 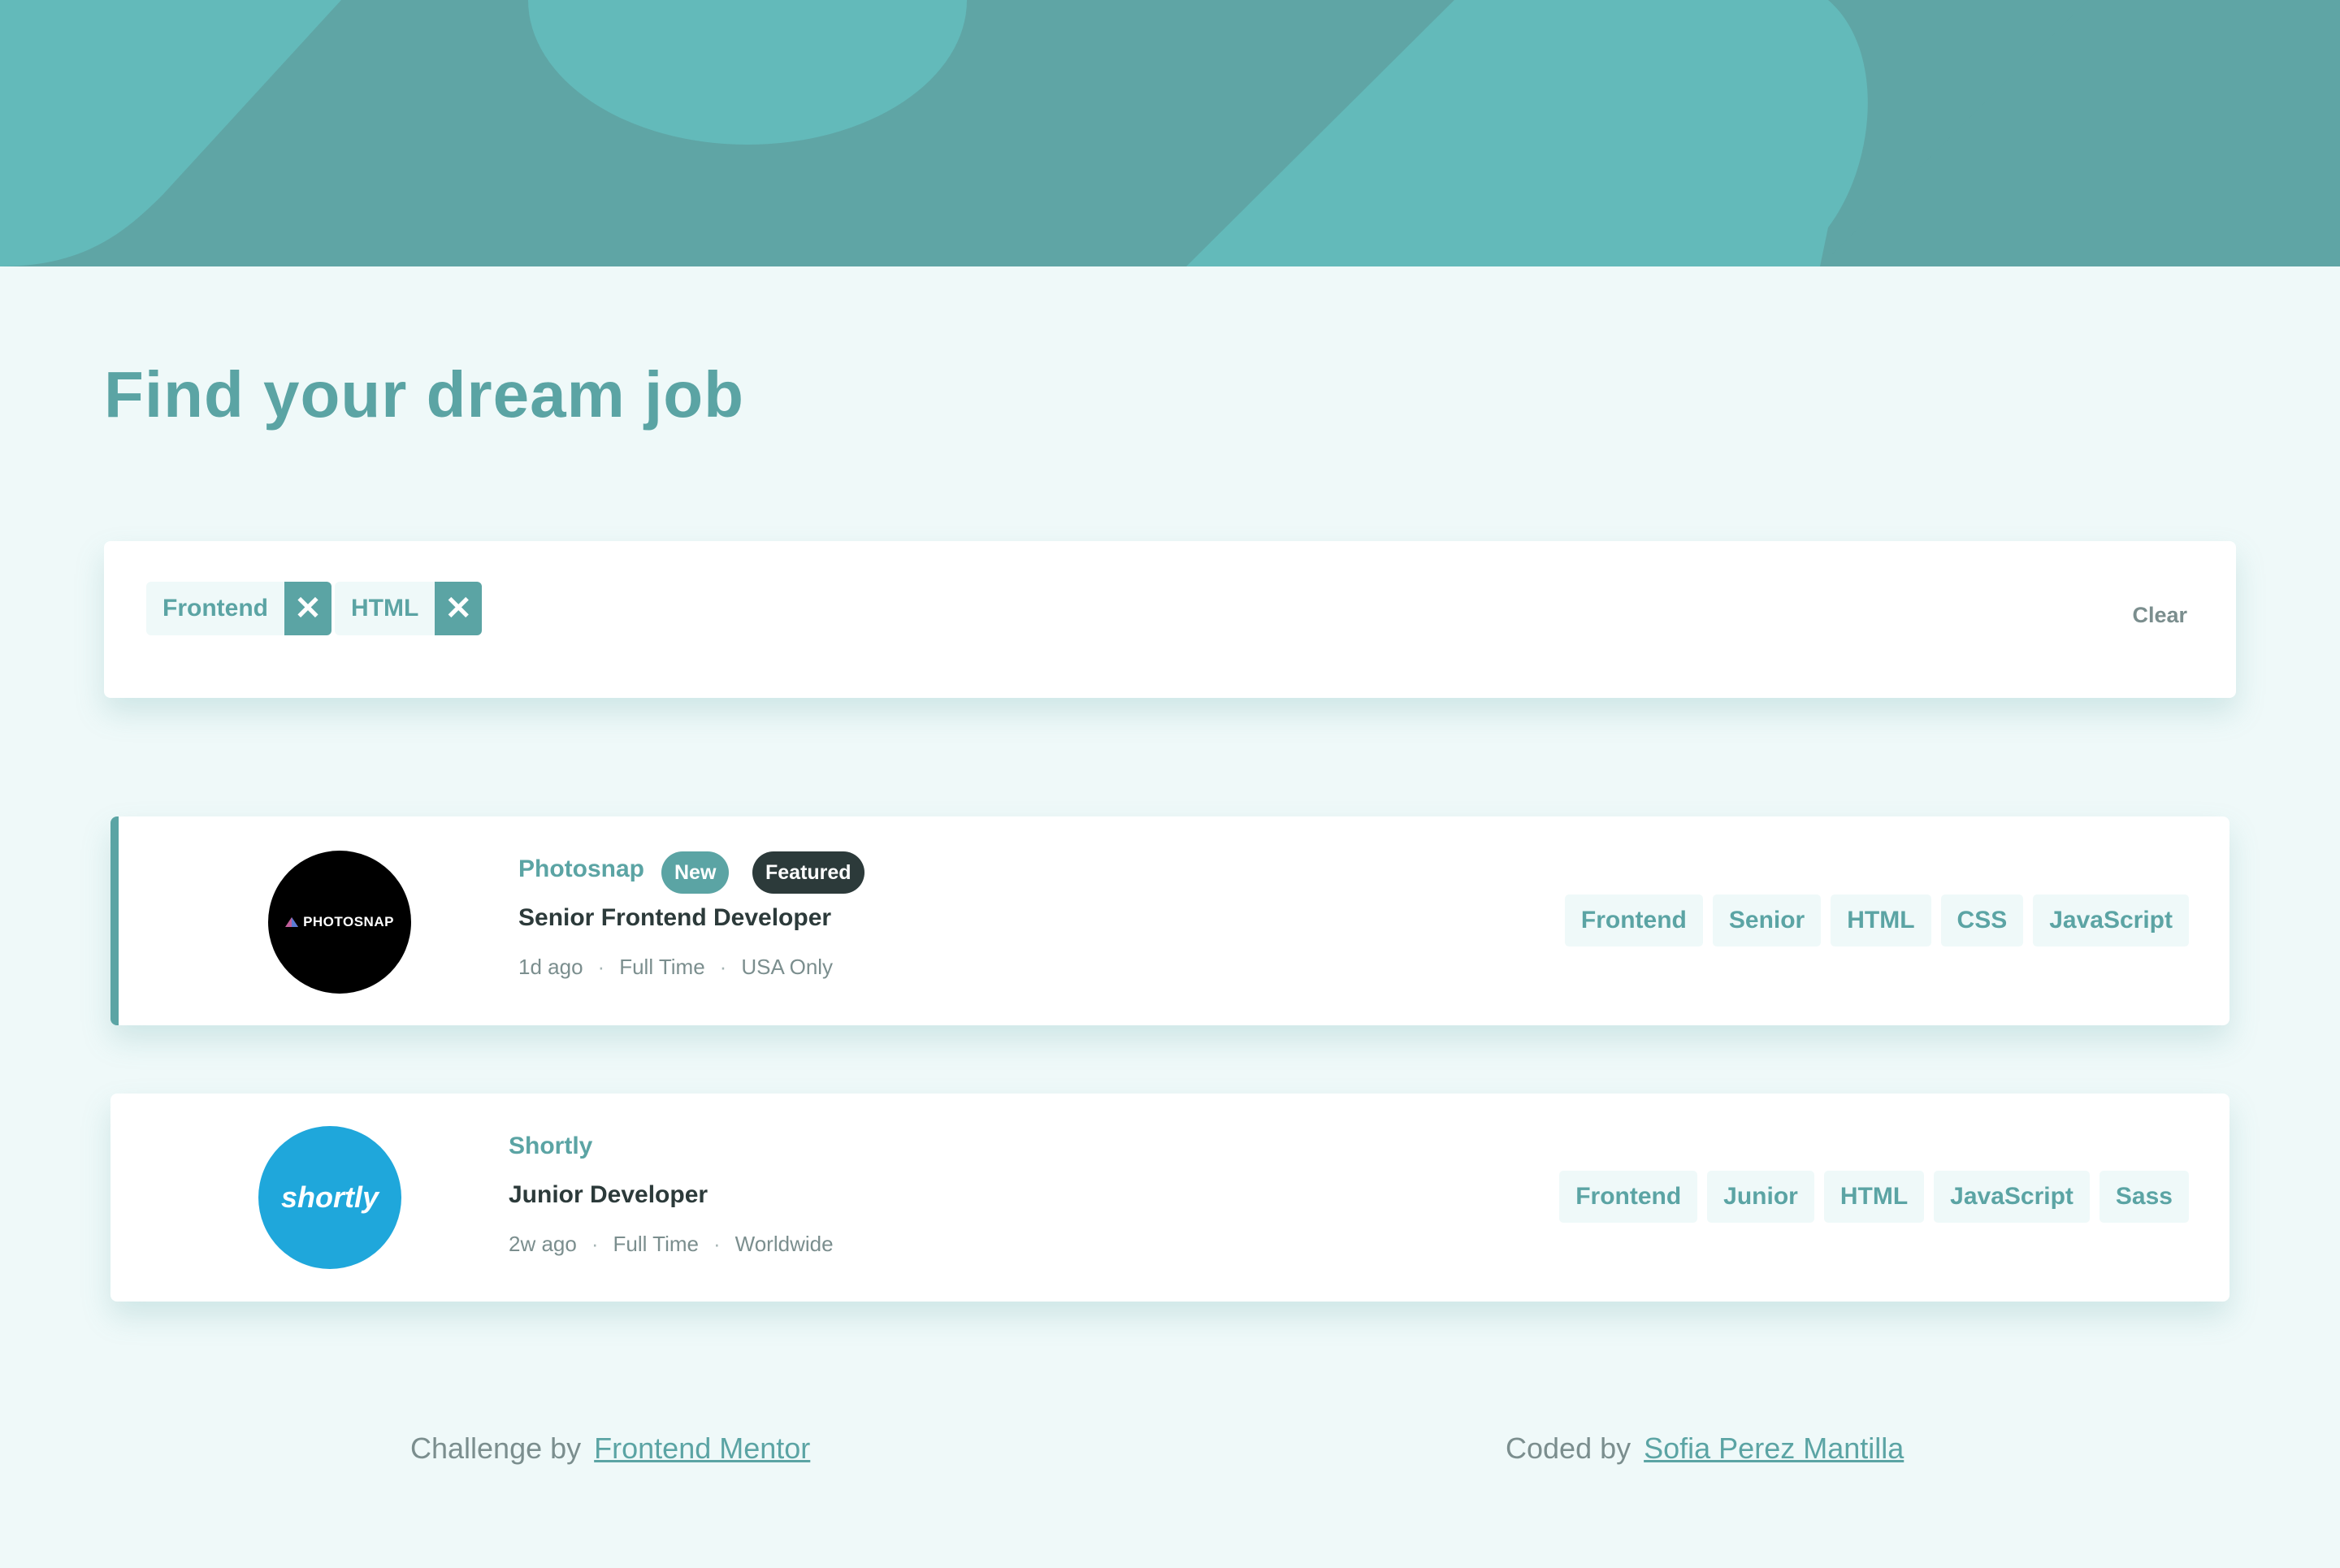 I want to click on job-tags: Frontend Senior HTML CSS JavaScript, so click(x=1877, y=920).